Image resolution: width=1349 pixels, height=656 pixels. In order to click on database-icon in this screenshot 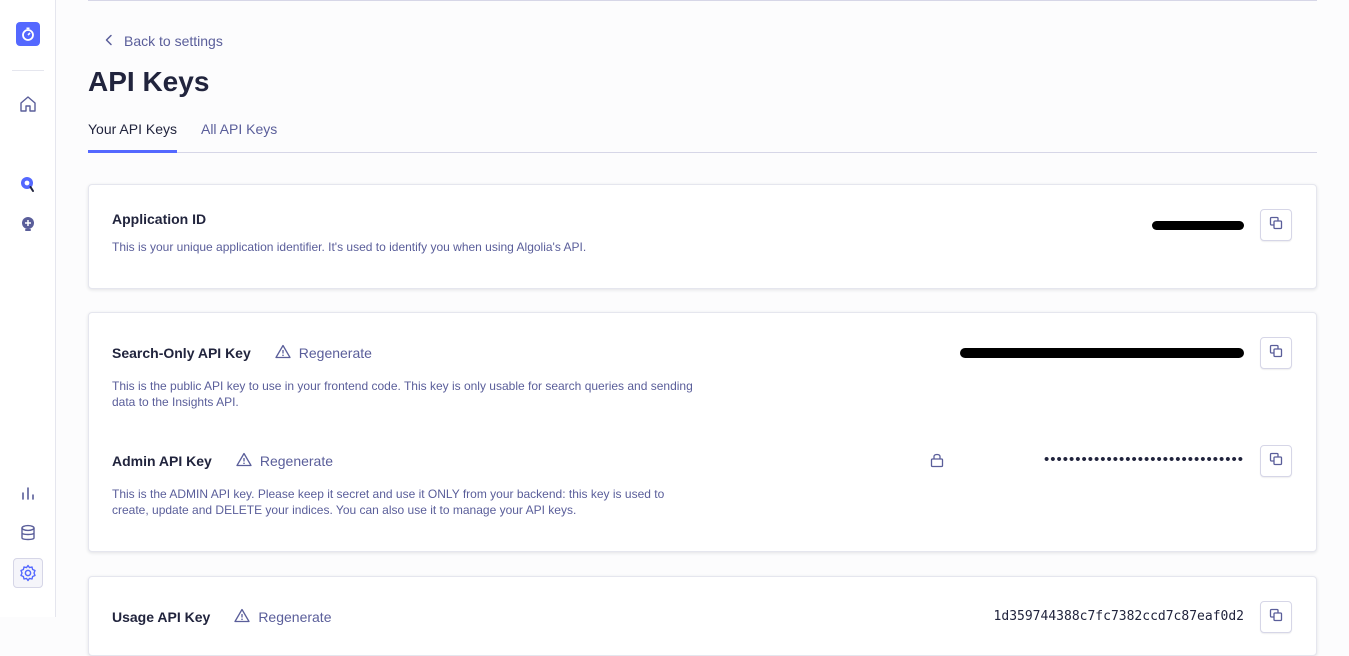, I will do `click(28, 533)`.